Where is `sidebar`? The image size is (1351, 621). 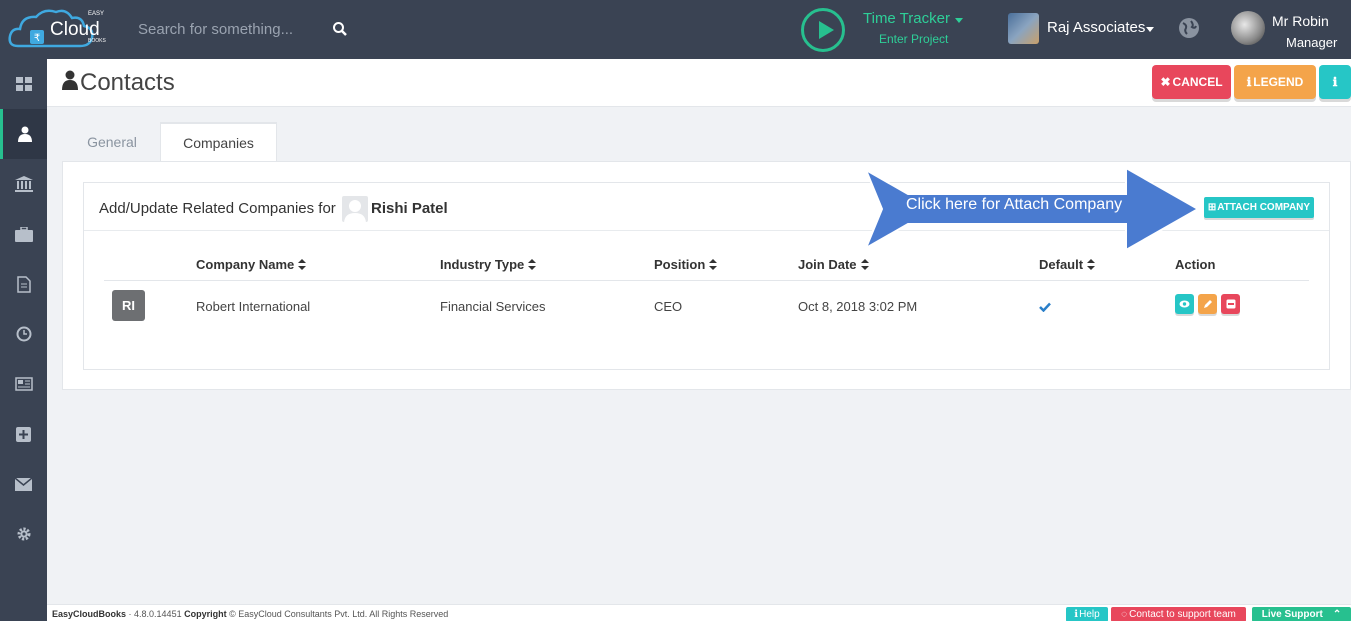 sidebar is located at coordinates (23, 340).